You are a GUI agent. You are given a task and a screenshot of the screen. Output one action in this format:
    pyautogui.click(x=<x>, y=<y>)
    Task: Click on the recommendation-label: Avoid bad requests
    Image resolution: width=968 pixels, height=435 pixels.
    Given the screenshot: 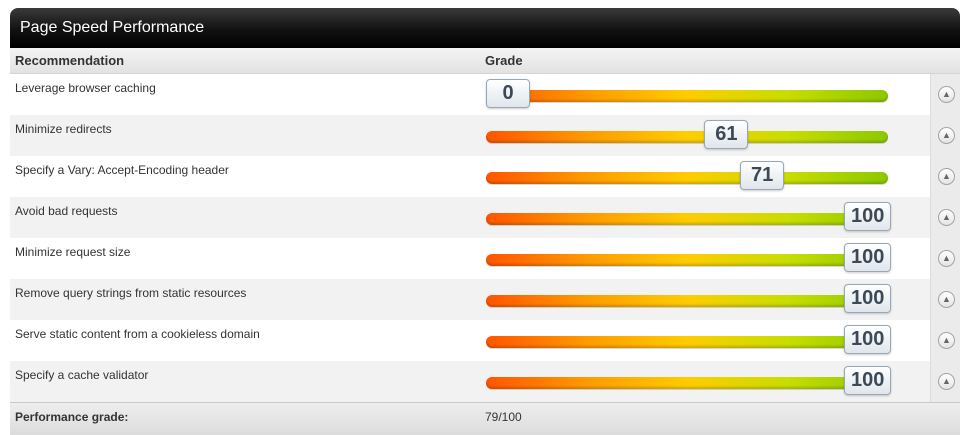 What is the action you would take?
    pyautogui.click(x=66, y=211)
    